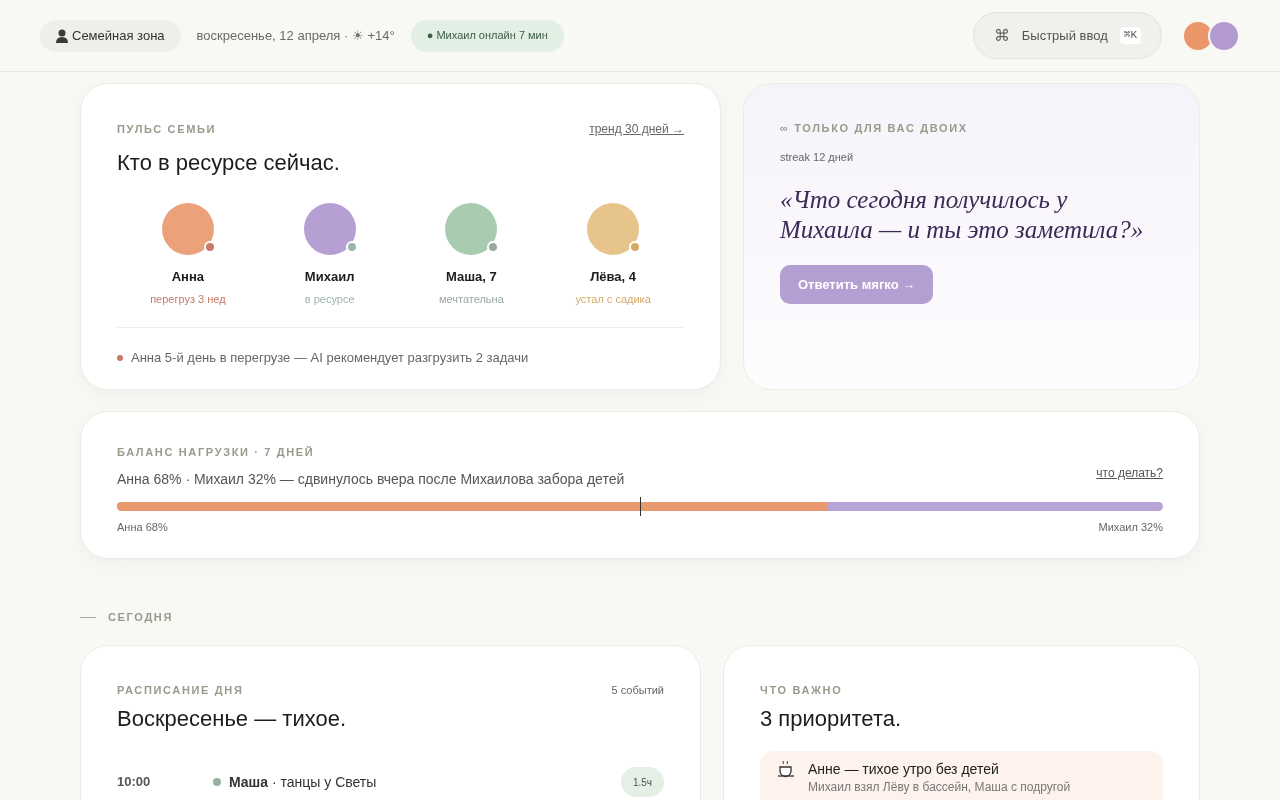 The image size is (1280, 800). What do you see at coordinates (188, 299) in the screenshot?
I see `member-status: перегруз 3 нед` at bounding box center [188, 299].